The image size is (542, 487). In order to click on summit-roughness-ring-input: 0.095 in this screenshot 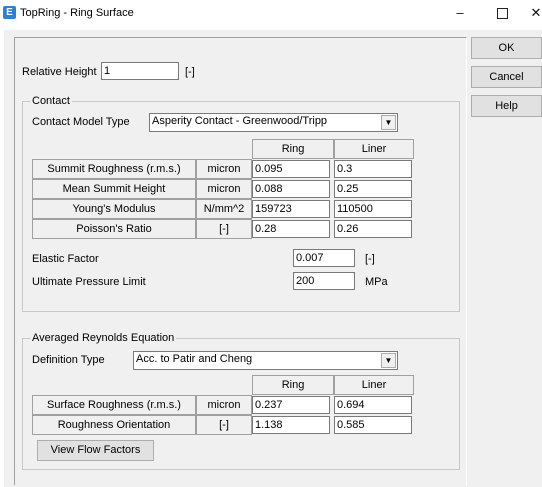, I will do `click(291, 169)`.